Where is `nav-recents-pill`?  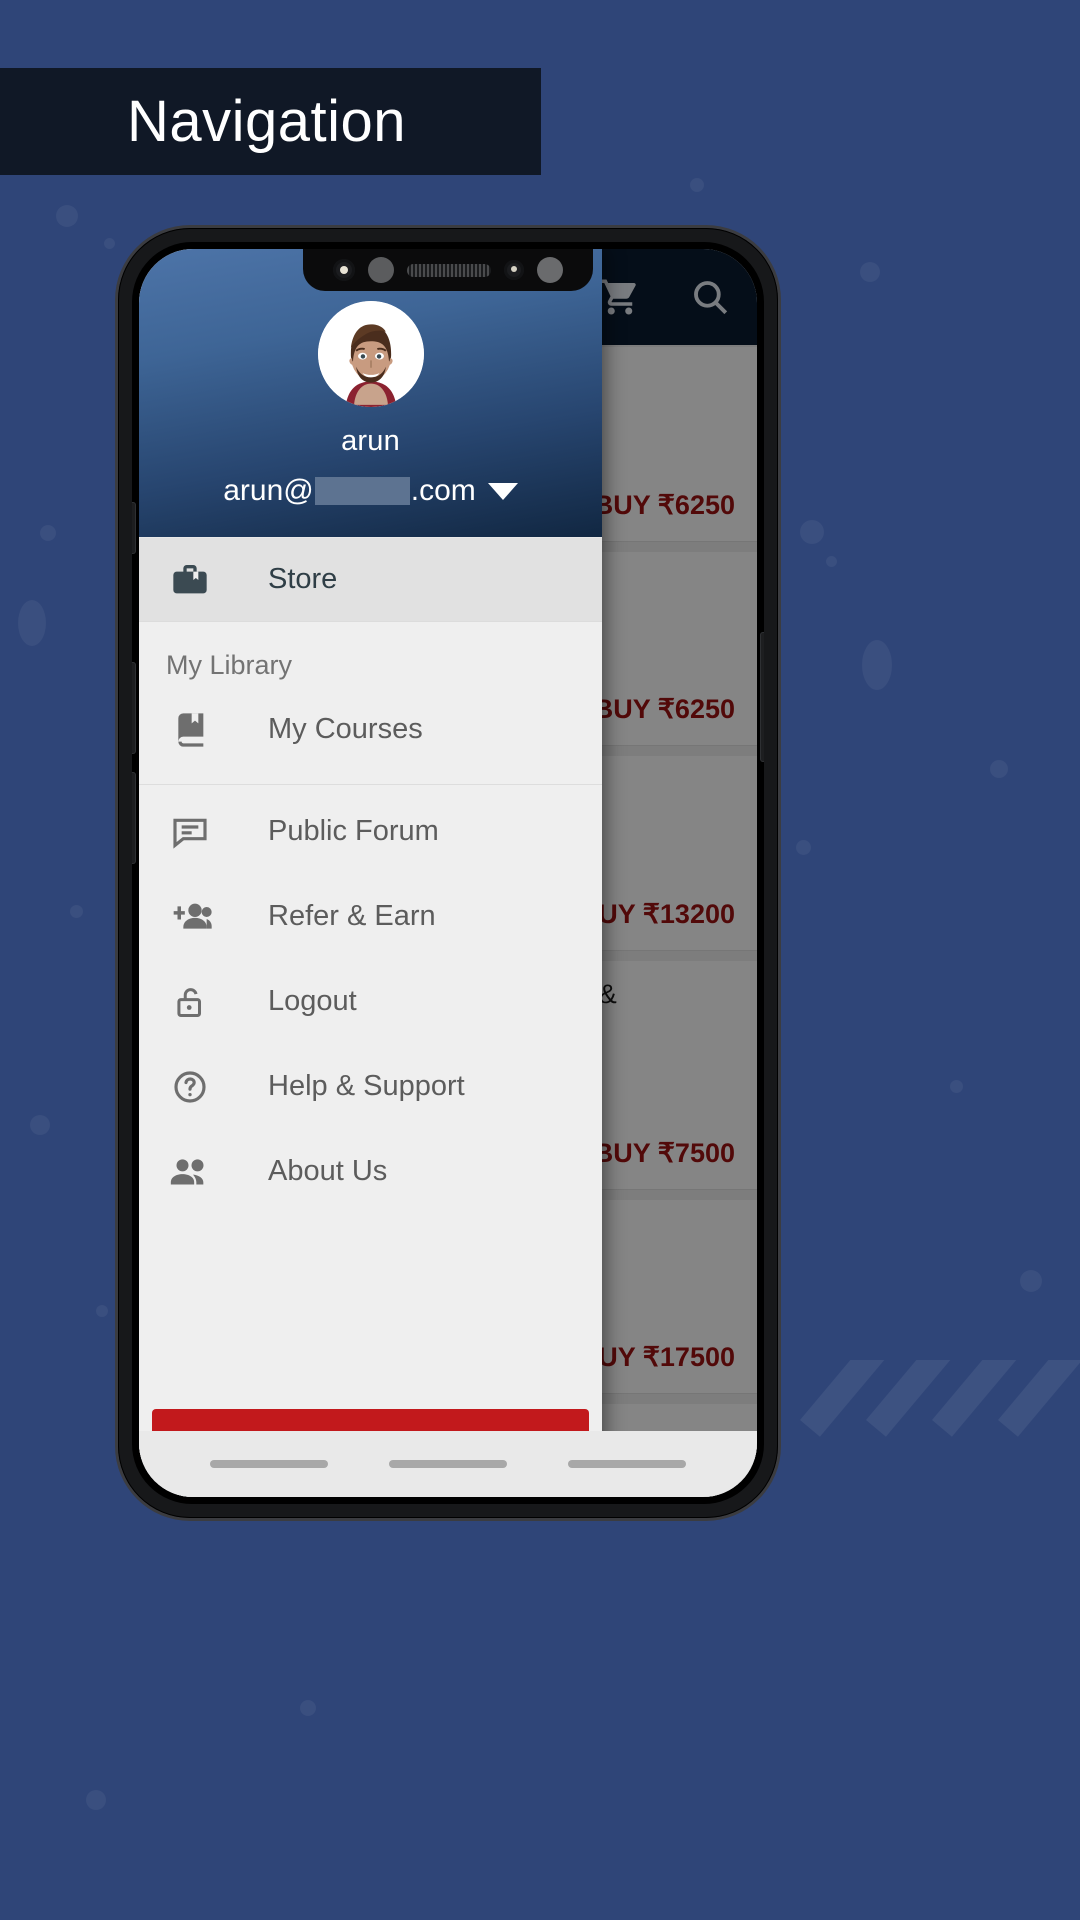 nav-recents-pill is located at coordinates (627, 1464).